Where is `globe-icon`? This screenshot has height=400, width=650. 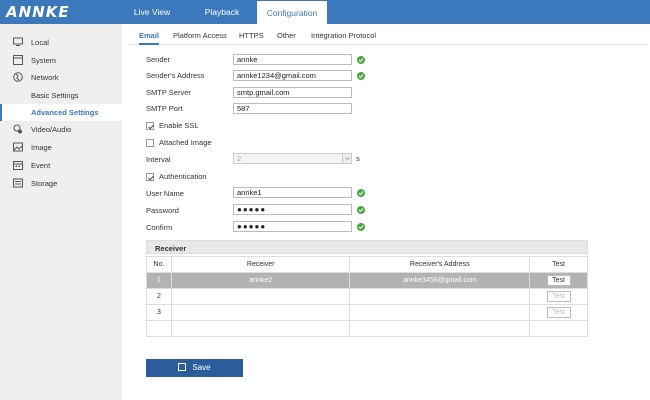 globe-icon is located at coordinates (18, 77).